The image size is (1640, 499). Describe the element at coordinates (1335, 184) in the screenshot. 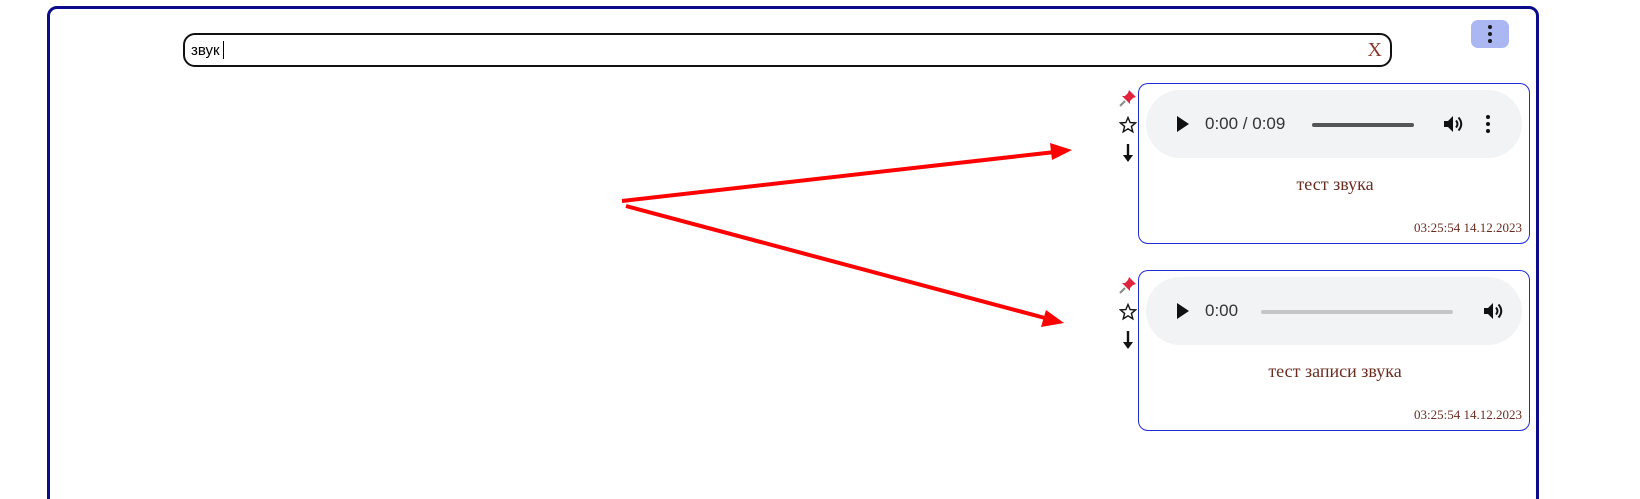

I see `record-title: тест звука` at that location.